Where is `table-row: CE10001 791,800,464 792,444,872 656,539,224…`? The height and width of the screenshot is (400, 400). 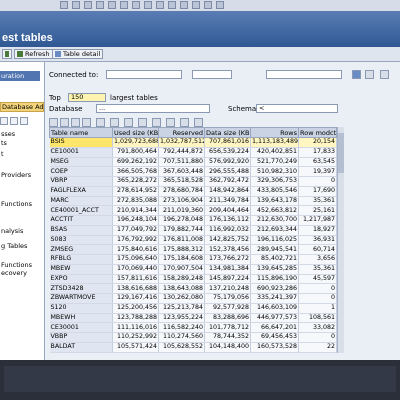
table-row: CE10001 791,800,464 792,444,872 656,539,224… is located at coordinates (193, 152).